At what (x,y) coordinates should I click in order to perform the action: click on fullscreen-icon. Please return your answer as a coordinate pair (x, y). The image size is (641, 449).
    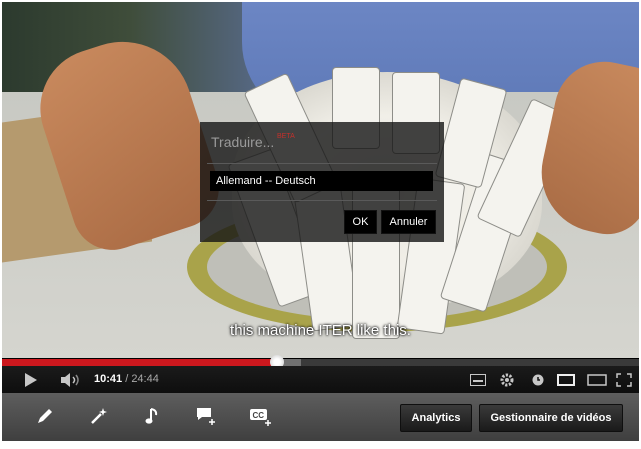
    Looking at the image, I should click on (624, 381).